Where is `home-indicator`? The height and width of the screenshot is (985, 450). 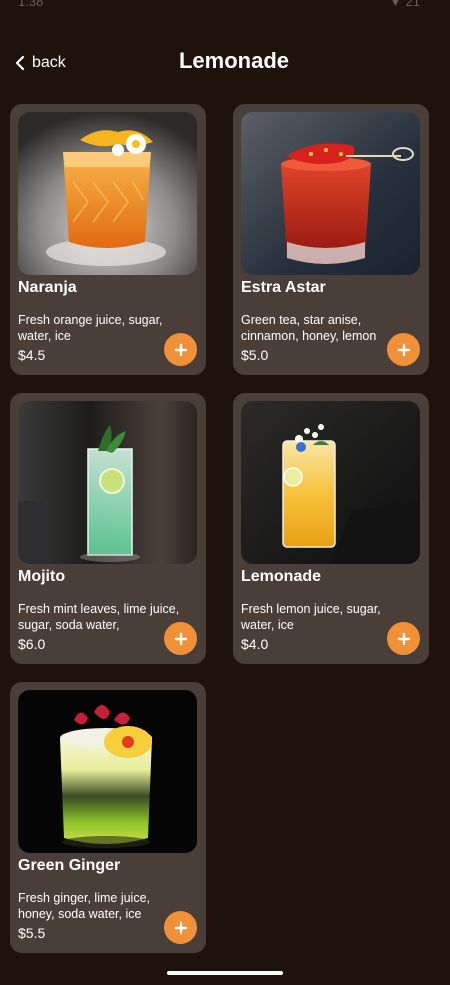
home-indicator is located at coordinates (225, 973).